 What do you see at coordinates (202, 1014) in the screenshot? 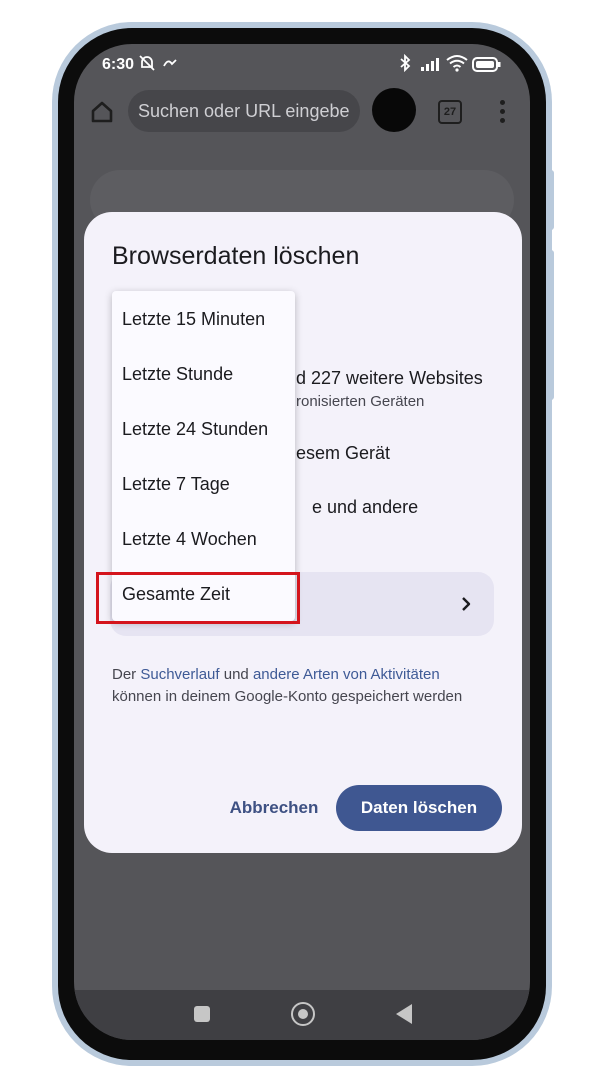
I see `recents-button` at bounding box center [202, 1014].